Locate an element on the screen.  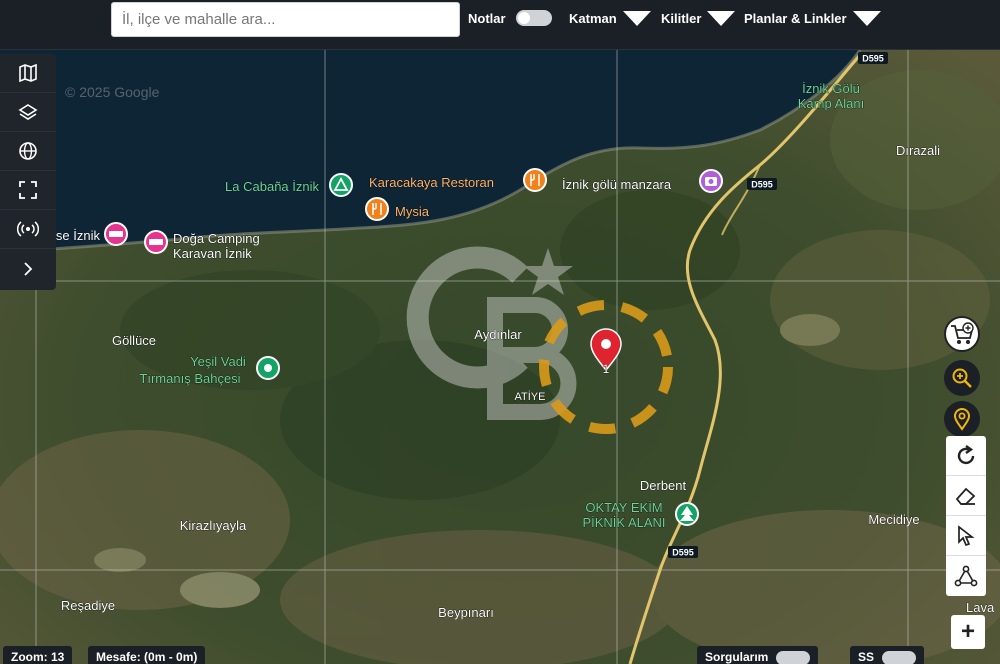
zoom-level-text: Zoom: 13 is located at coordinates (38, 657).